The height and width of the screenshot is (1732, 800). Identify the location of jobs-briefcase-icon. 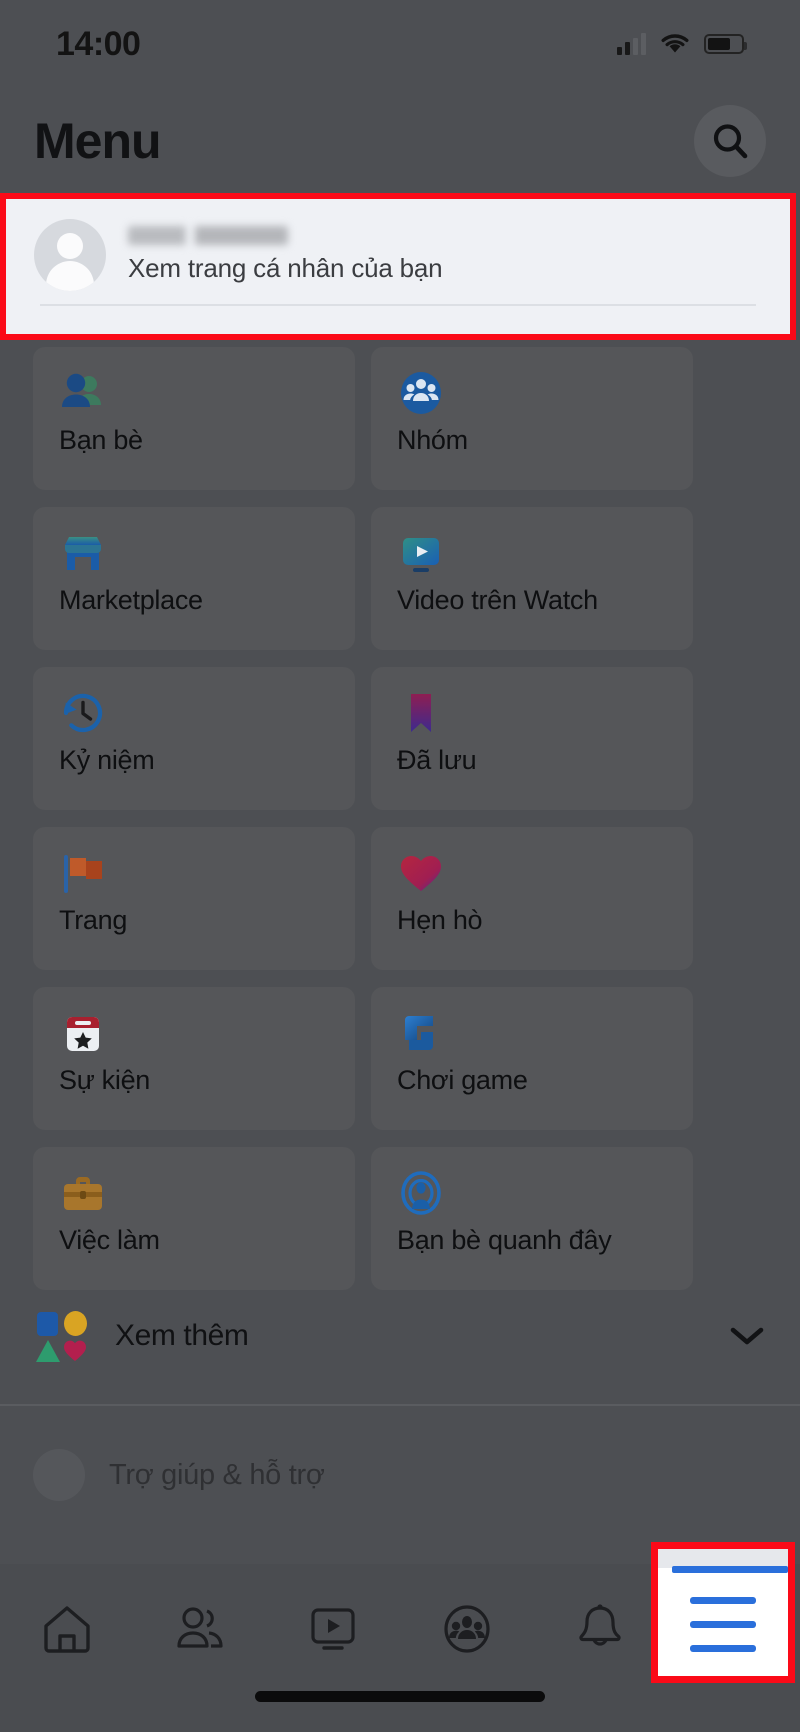
(83, 1193).